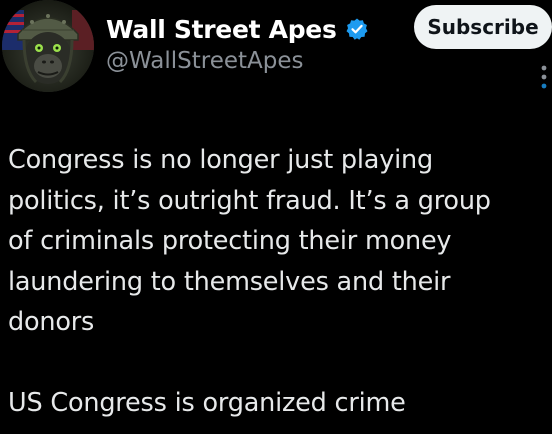 The height and width of the screenshot is (434, 552). I want to click on more-vertical-icon, so click(544, 78).